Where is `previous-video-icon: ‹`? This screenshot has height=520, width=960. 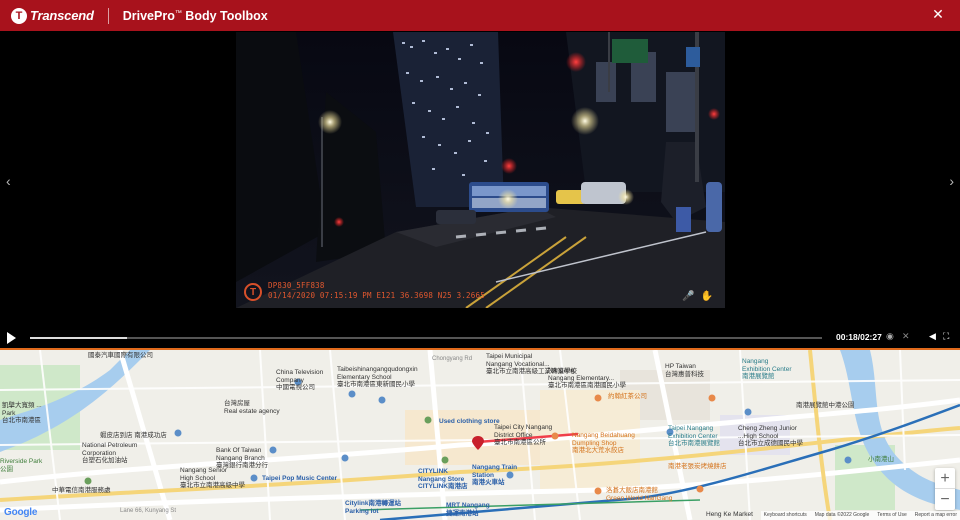
previous-video-icon: ‹ is located at coordinates (8, 181).